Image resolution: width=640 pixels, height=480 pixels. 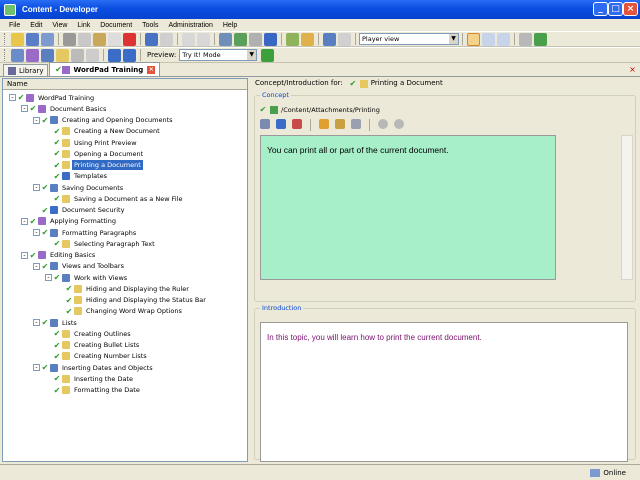 I want to click on play-icon, so click(x=383, y=124).